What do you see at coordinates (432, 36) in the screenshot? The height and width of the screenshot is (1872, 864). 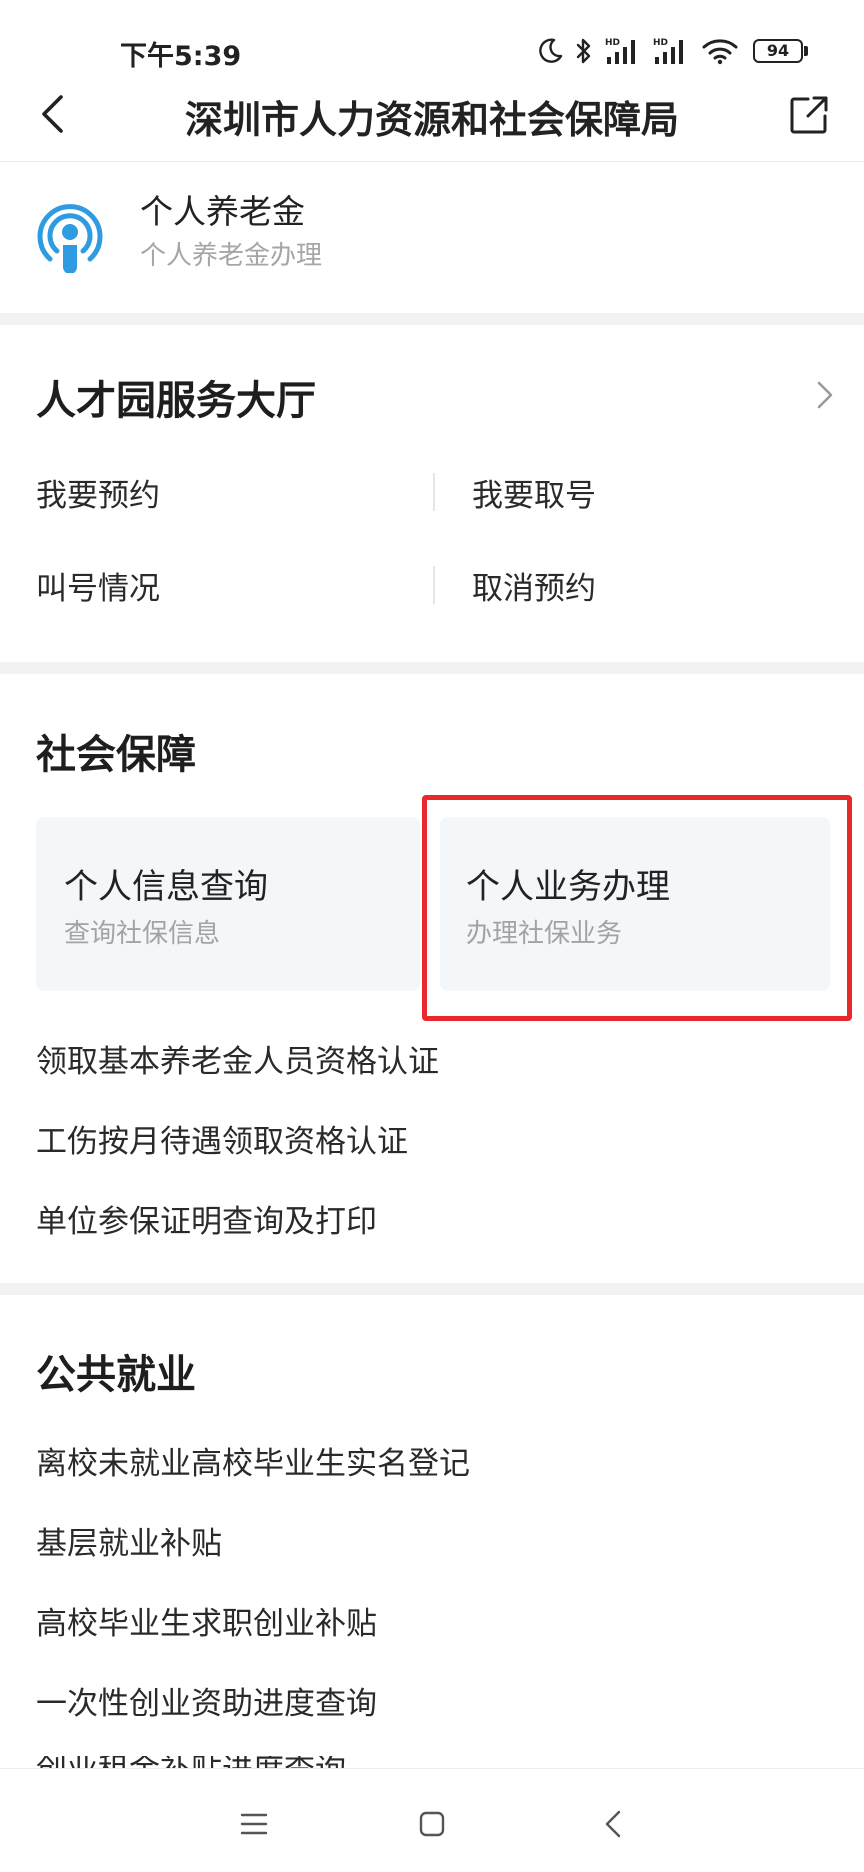 I see `status-bar: 下午5:39 HD HD 94` at bounding box center [432, 36].